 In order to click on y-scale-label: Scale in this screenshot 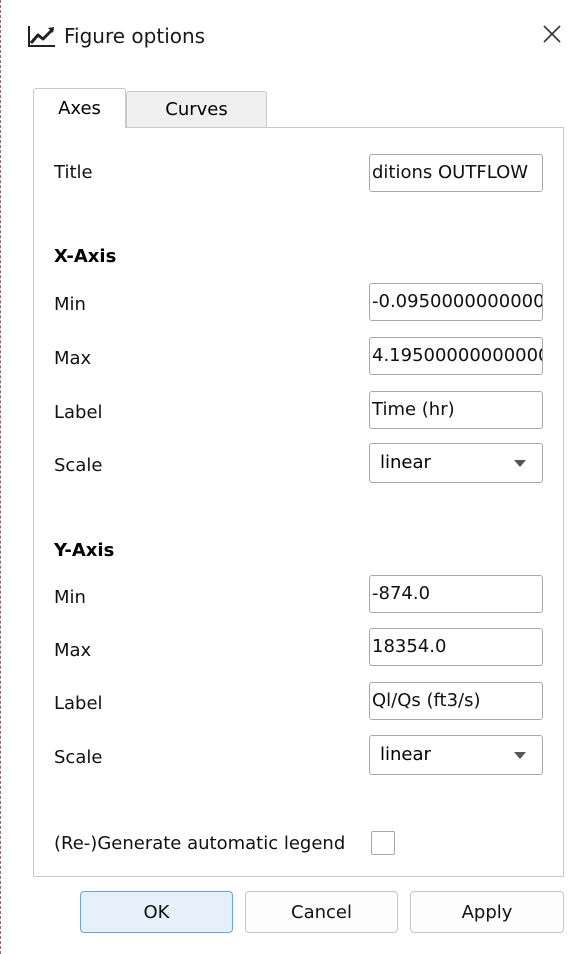, I will do `click(78, 757)`.